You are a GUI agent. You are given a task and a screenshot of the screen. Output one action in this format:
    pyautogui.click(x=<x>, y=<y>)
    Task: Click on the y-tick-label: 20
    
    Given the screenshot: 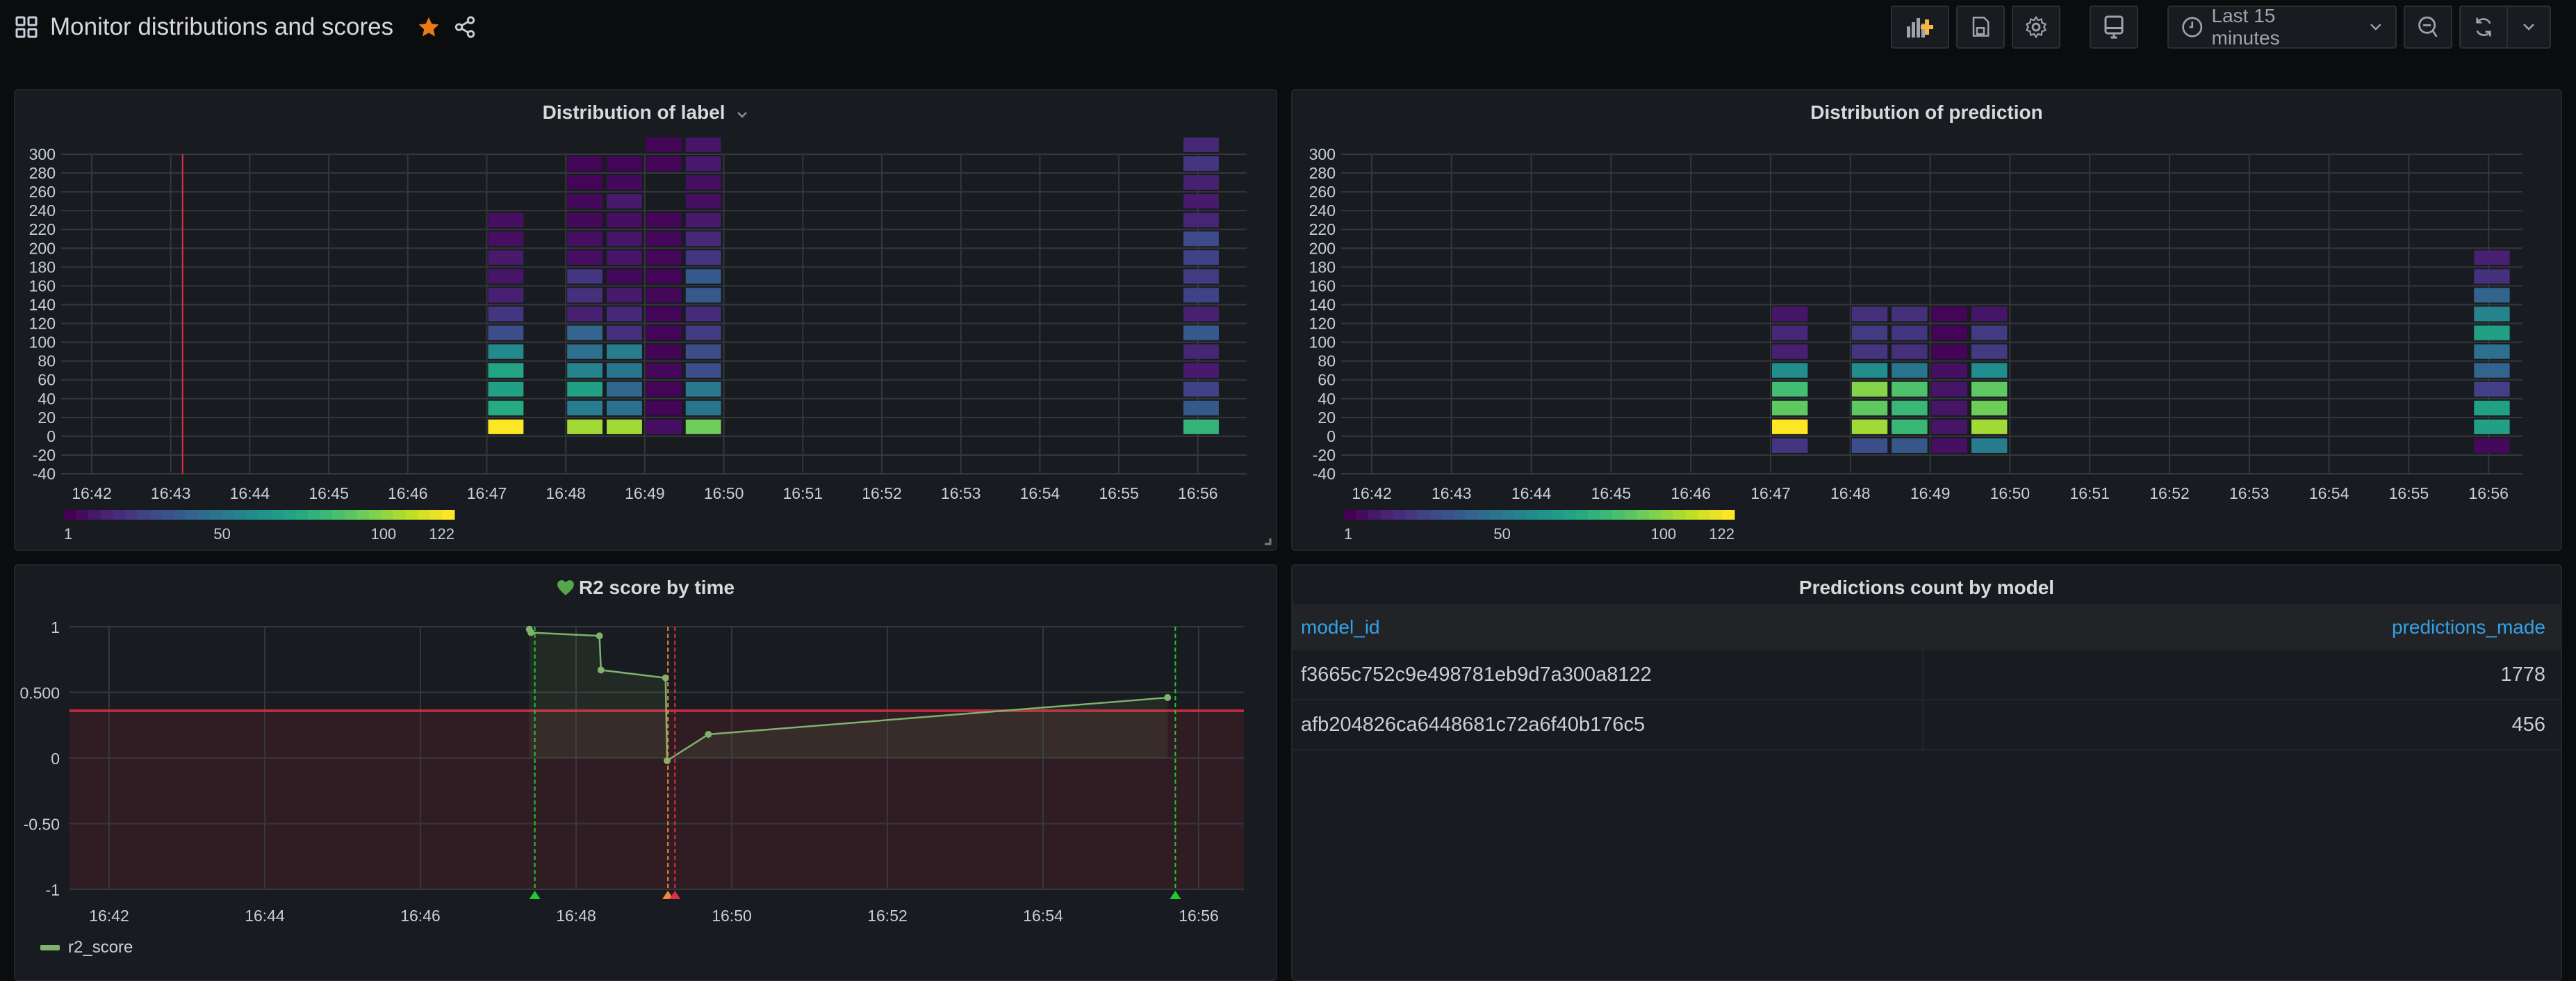 What is the action you would take?
    pyautogui.click(x=1327, y=418)
    